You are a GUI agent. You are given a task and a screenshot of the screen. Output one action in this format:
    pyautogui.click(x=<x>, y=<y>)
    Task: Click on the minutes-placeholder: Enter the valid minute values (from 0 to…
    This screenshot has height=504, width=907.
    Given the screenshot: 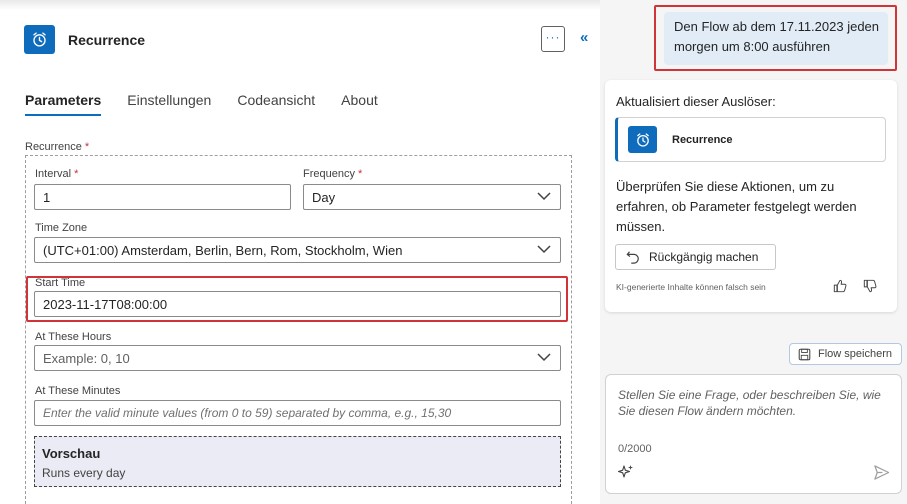 What is the action you would take?
    pyautogui.click(x=247, y=413)
    